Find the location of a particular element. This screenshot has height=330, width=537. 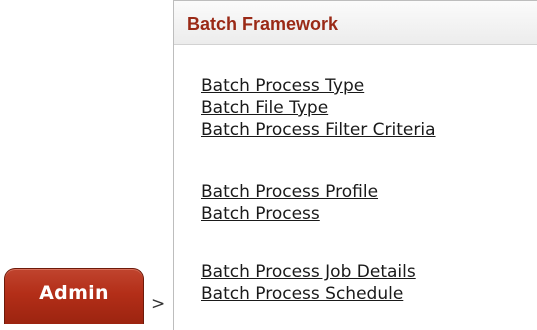

link-batch-process-job-details: Batch Process Job Details is located at coordinates (308, 272).